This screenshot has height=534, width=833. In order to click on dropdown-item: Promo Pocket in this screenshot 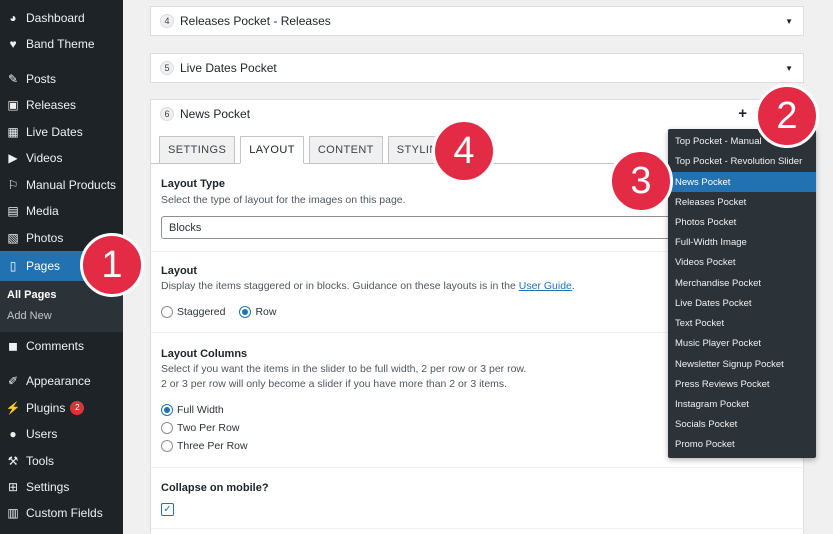, I will do `click(742, 444)`.